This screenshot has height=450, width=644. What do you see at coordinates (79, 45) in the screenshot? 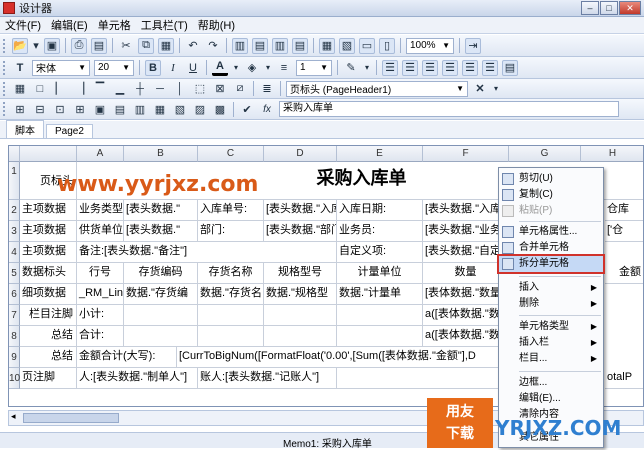
I see `print-icon: ⎙` at bounding box center [79, 45].